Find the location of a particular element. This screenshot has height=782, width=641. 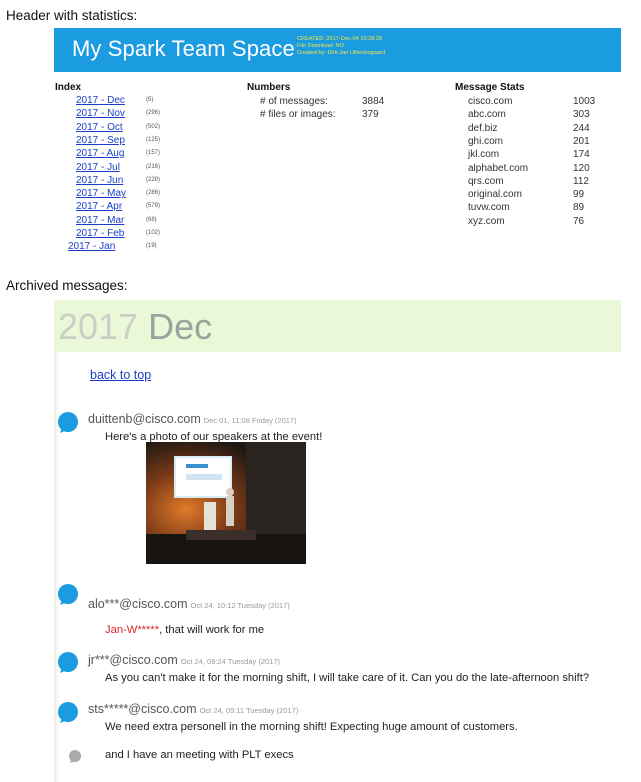

index-item: 2017 - Mar (68) is located at coordinates (116, 221).